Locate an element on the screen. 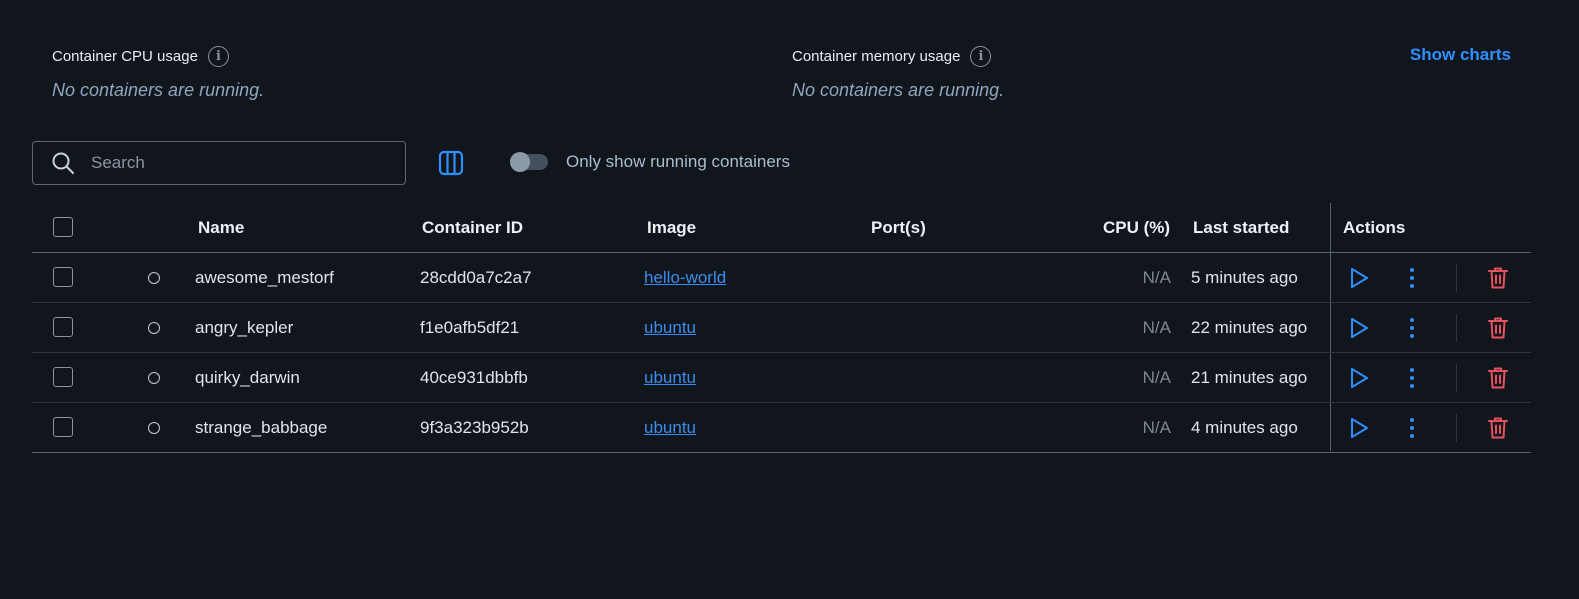 This screenshot has height=599, width=1579. last-started: 22 minutes ago is located at coordinates (1249, 327).